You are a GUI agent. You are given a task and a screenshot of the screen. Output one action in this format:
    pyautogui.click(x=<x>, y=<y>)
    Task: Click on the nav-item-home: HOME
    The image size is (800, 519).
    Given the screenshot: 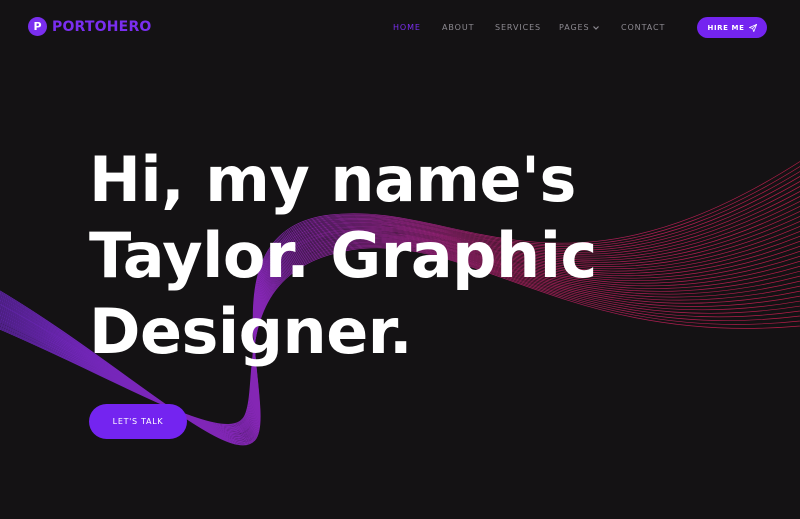 What is the action you would take?
    pyautogui.click(x=407, y=28)
    